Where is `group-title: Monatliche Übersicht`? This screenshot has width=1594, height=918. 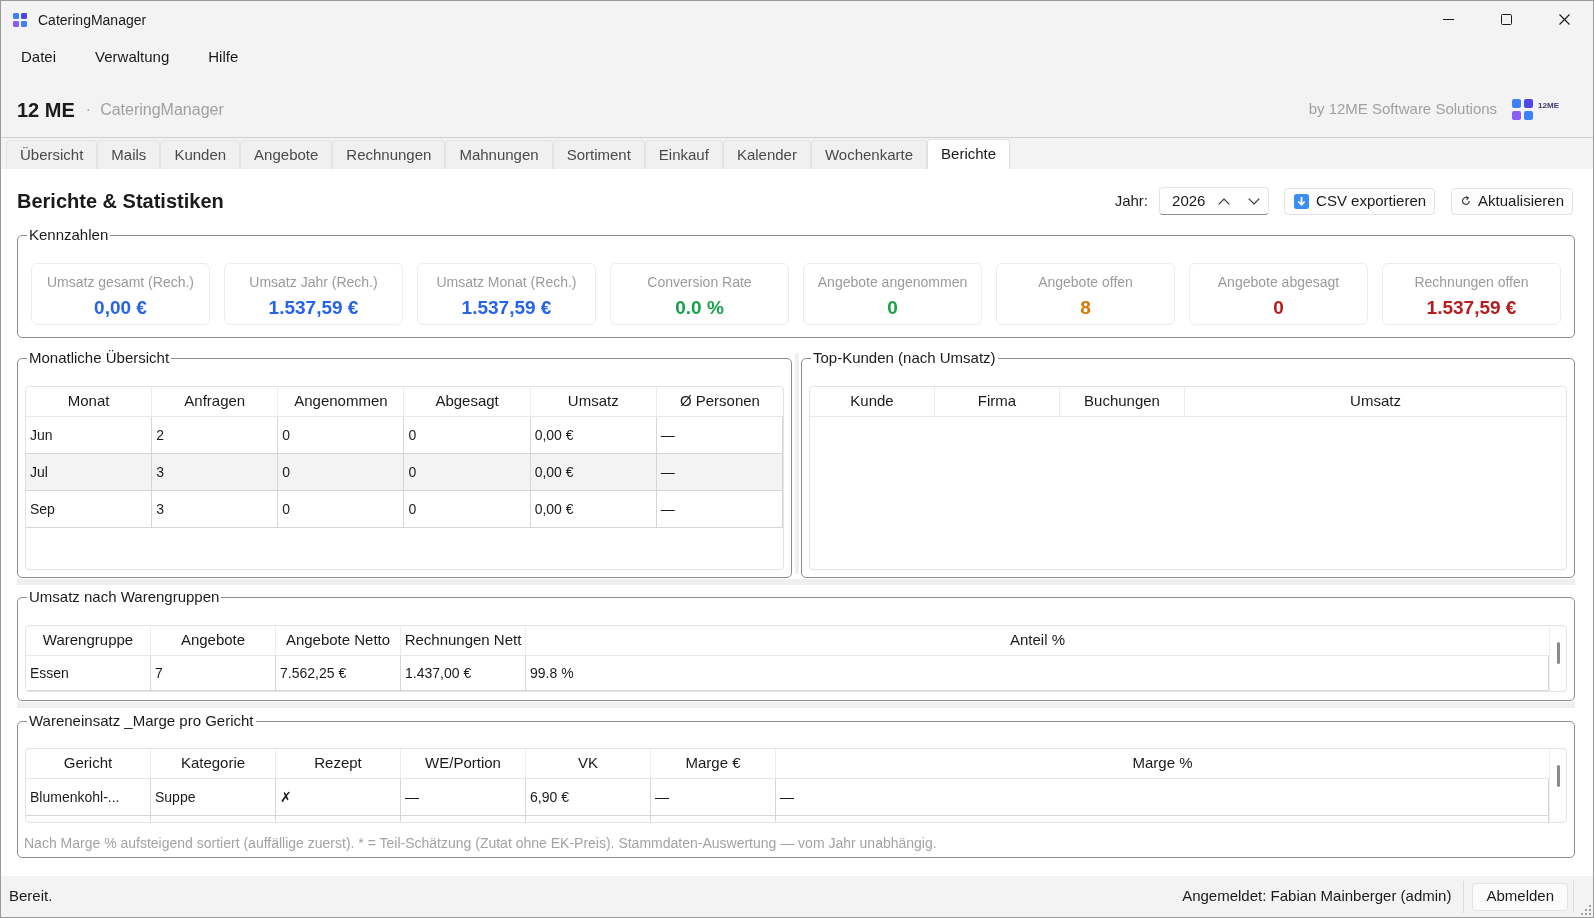 group-title: Monatliche Übersicht is located at coordinates (99, 358).